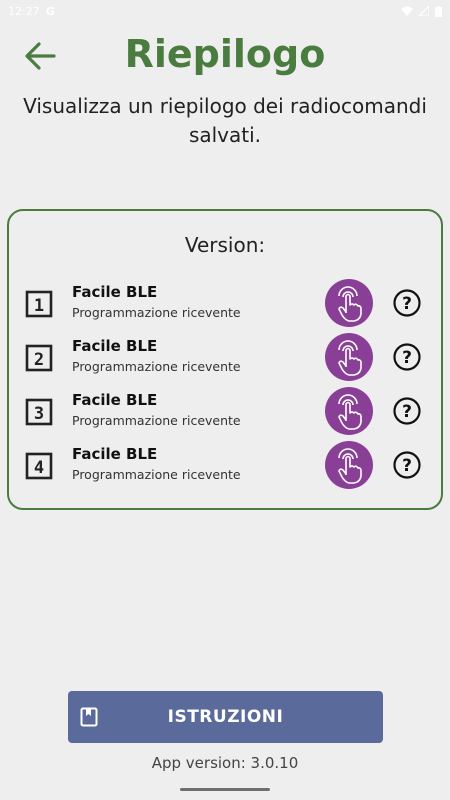 The image size is (450, 800). I want to click on number-one-icon: 1, so click(39, 304).